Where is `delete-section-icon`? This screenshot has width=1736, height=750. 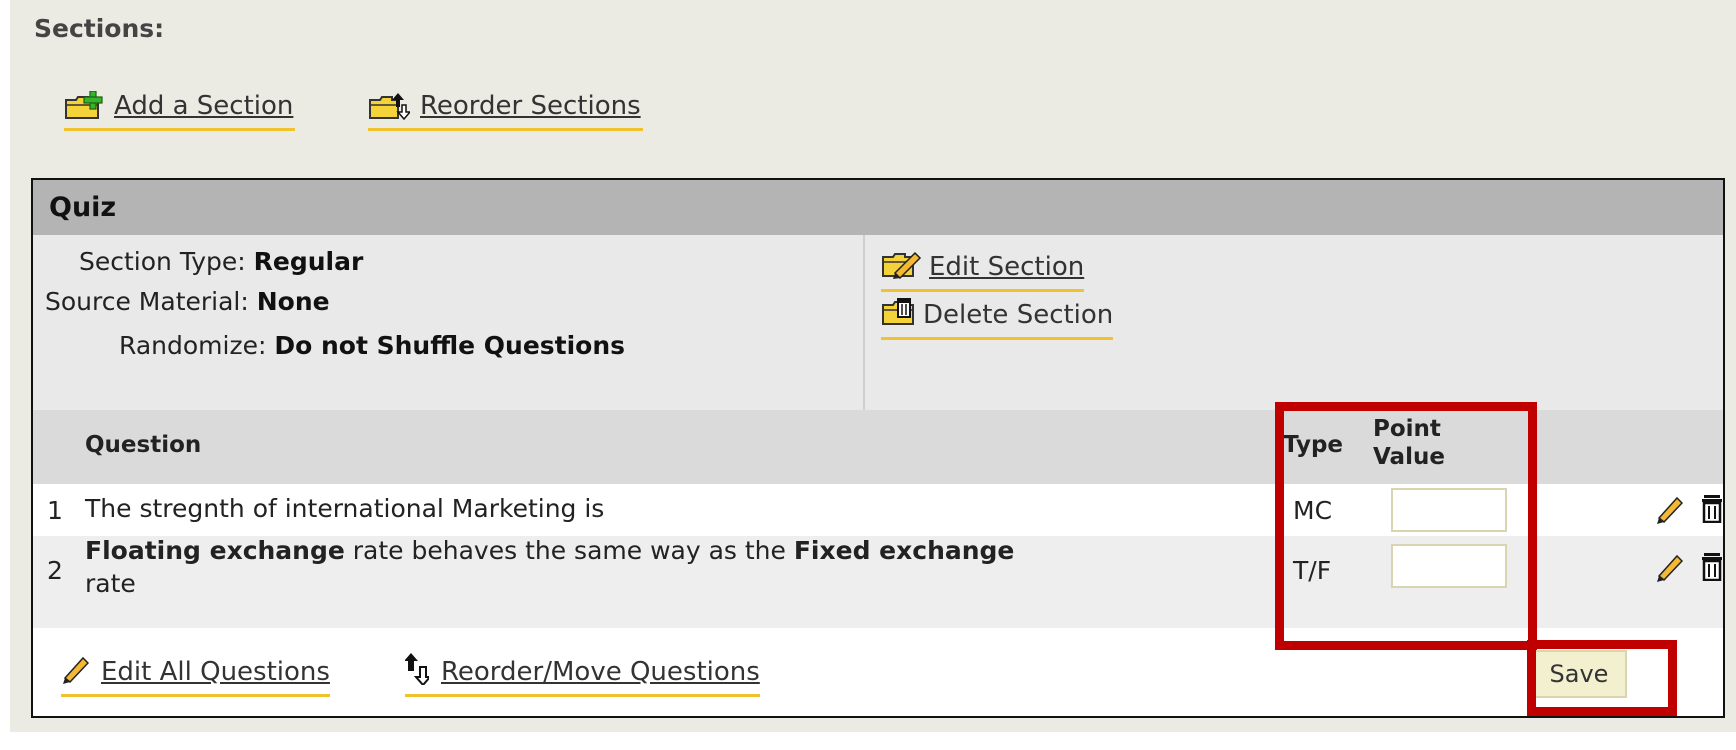 delete-section-icon is located at coordinates (899, 315).